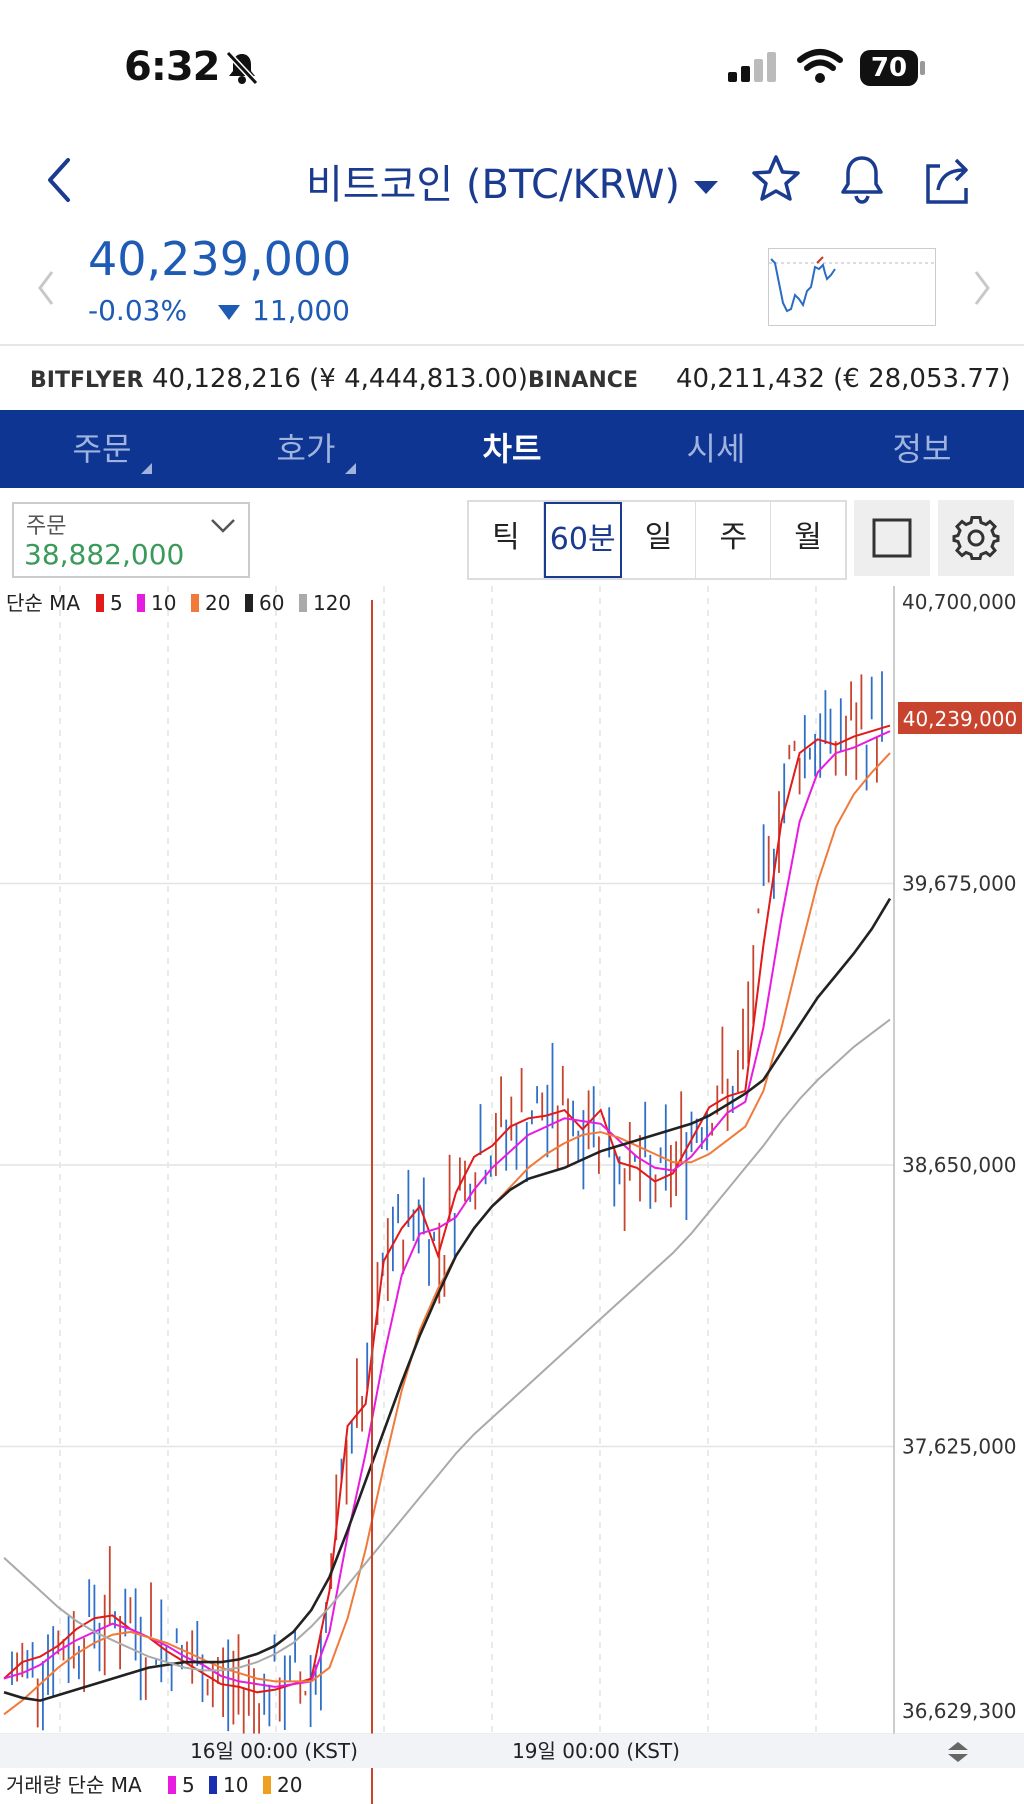 This screenshot has width=1024, height=1804. Describe the element at coordinates (274, 1751) in the screenshot. I see `x-tick-label: 16일 00:00 (KST)` at that location.